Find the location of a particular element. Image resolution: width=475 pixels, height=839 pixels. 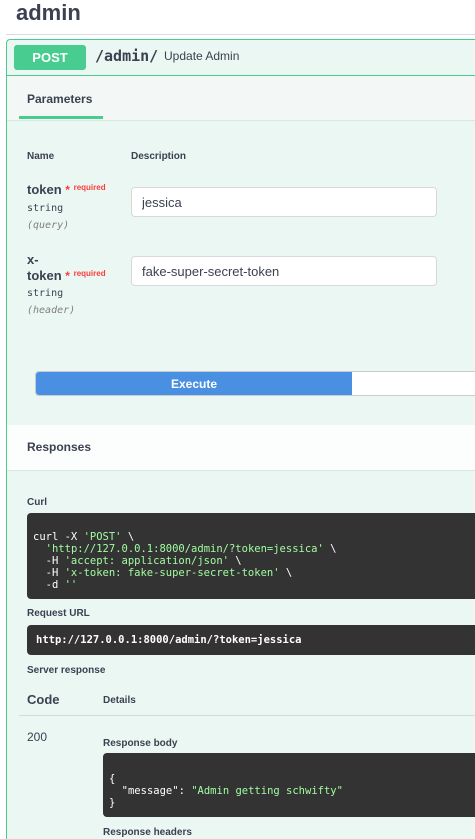

column-name: Name is located at coordinates (41, 156).